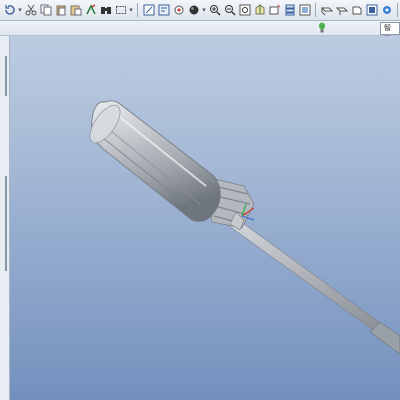  I want to click on left-panel-edge, so click(5, 218).